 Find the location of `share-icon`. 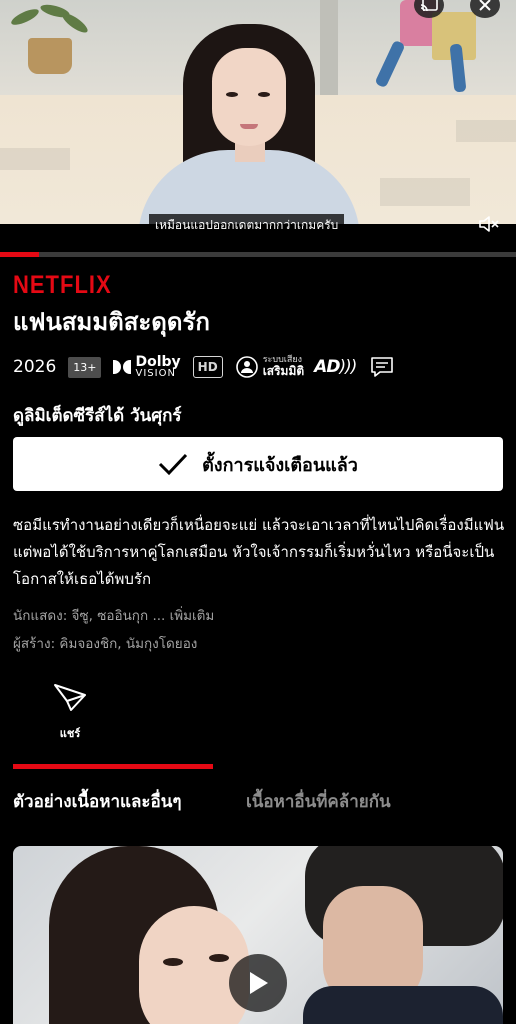

share-icon is located at coordinates (70, 697).